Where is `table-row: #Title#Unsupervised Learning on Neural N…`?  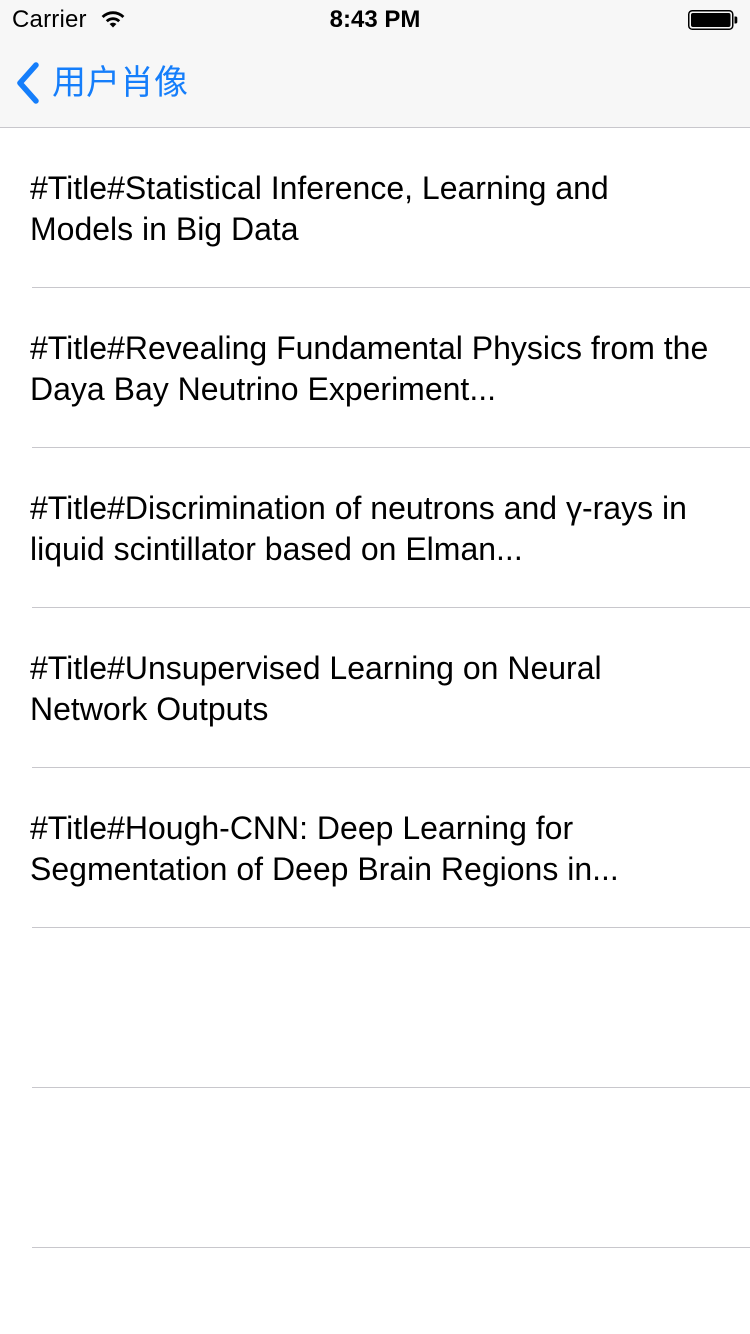 table-row: #Title#Unsupervised Learning on Neural N… is located at coordinates (375, 688).